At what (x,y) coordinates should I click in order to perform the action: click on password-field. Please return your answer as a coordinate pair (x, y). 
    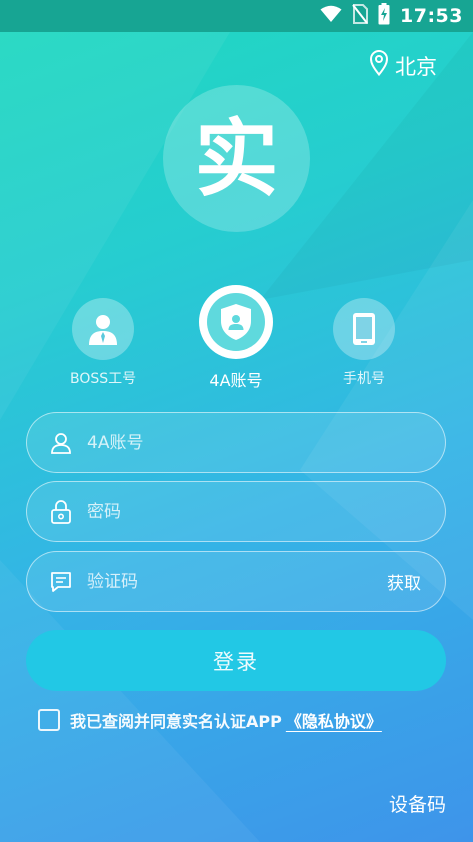
    Looking at the image, I should click on (236, 511).